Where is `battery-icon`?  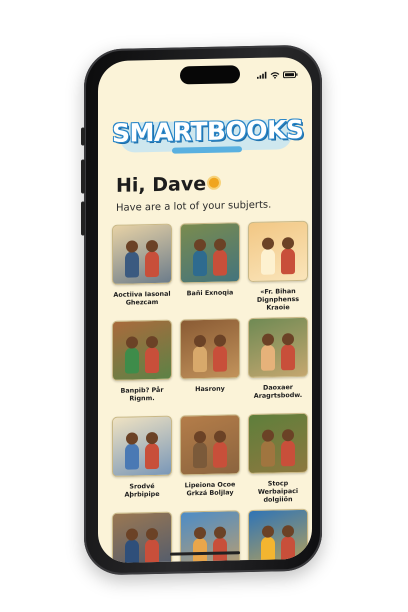
battery-icon is located at coordinates (290, 75).